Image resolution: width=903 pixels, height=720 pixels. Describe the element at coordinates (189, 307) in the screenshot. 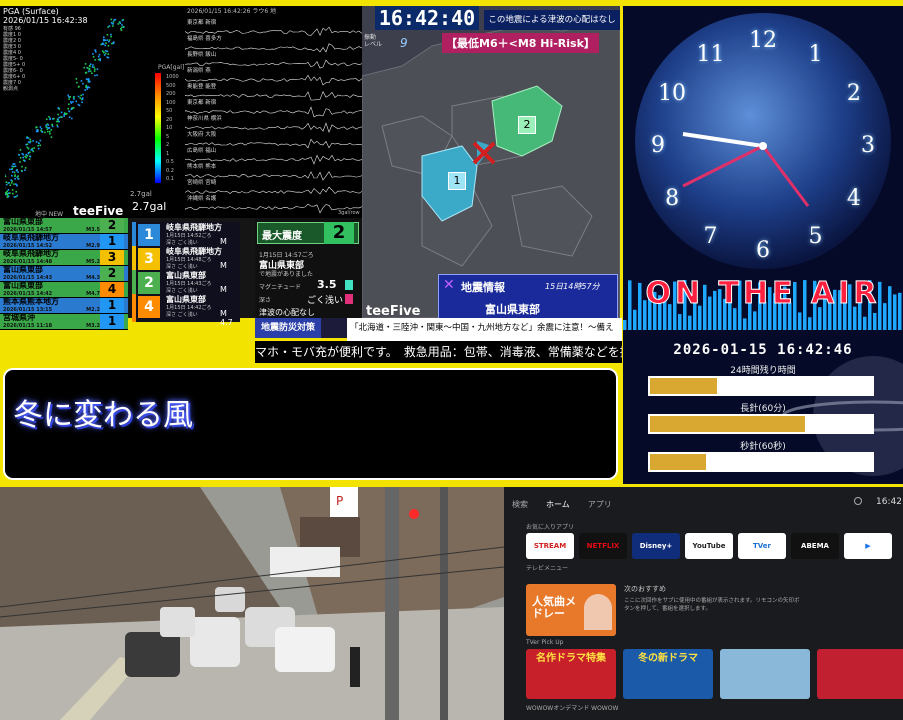

I see `card-time: 1月15日 14:42ごろ` at that location.